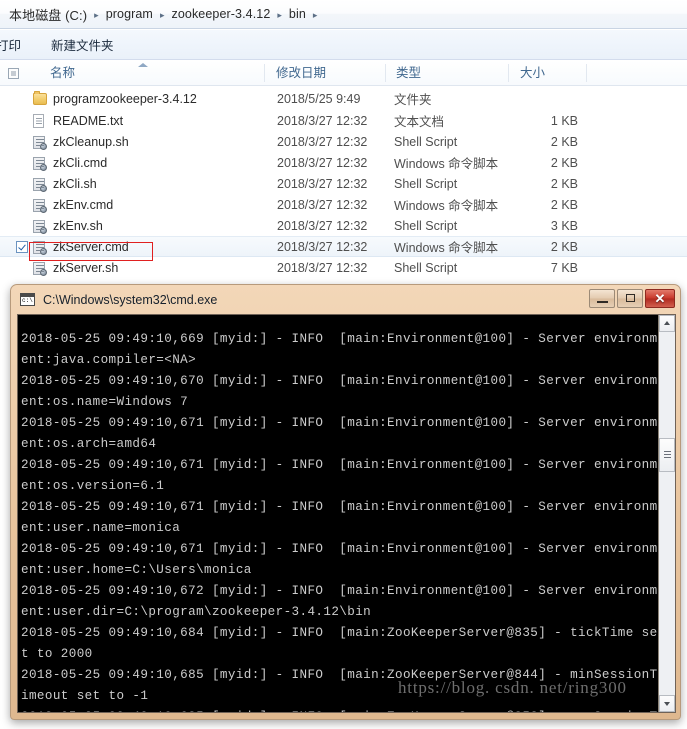 Image resolution: width=687 pixels, height=729 pixels. Describe the element at coordinates (129, 14) in the screenshot. I see `breadcrumb-item-program: program` at that location.